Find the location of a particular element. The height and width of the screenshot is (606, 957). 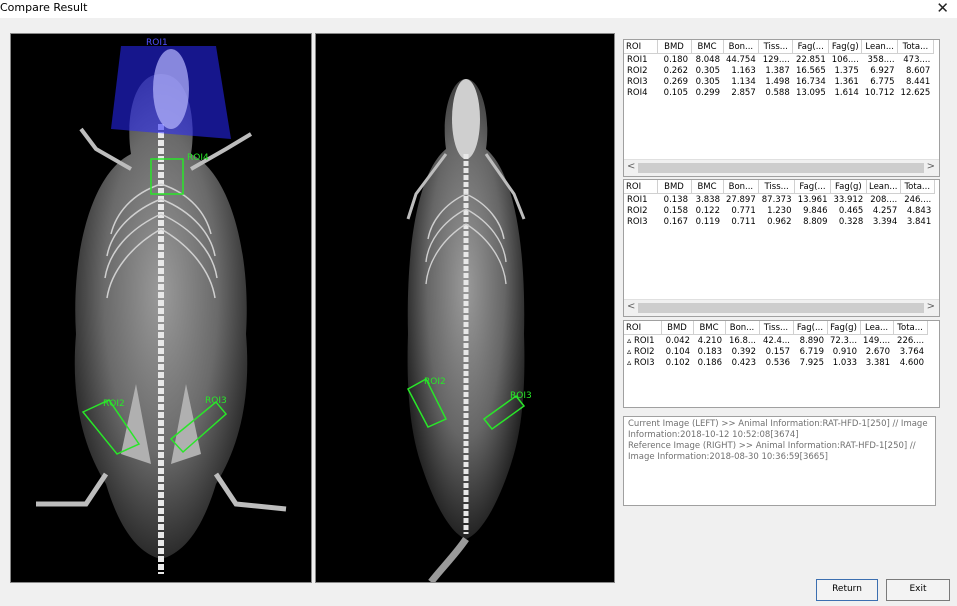

table-cell: 27.897 is located at coordinates (741, 199).